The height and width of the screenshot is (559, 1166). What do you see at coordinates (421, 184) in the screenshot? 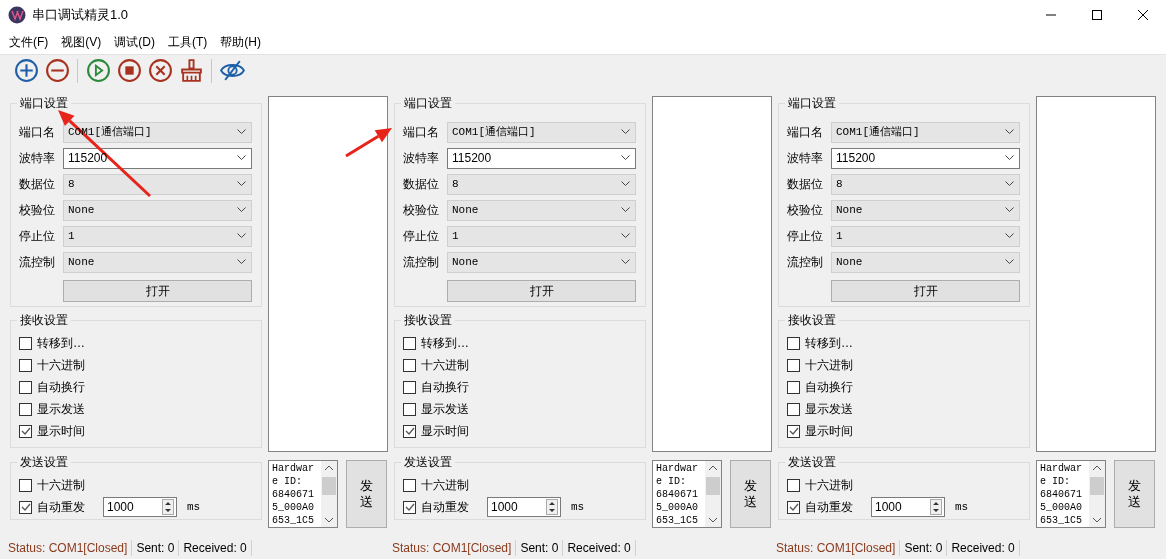
I see `field-label: 数据位` at bounding box center [421, 184].